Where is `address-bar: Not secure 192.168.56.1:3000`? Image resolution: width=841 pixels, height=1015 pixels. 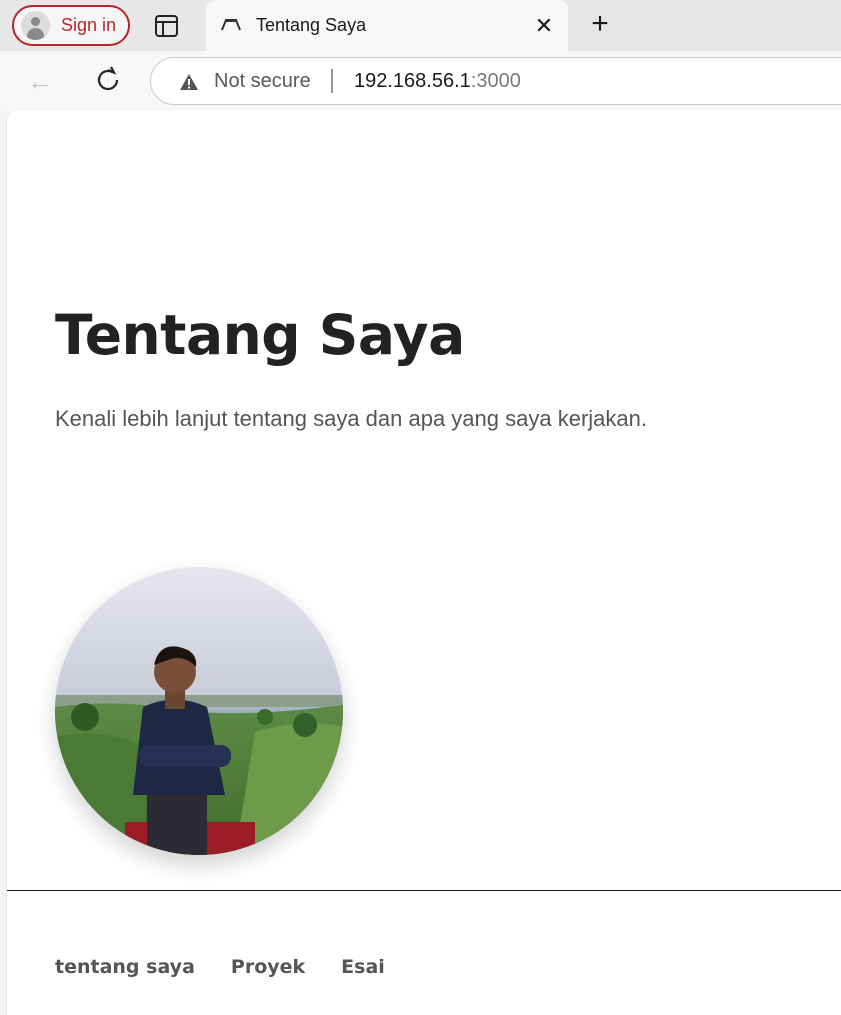
address-bar: Not secure 192.168.56.1:3000 is located at coordinates (495, 81).